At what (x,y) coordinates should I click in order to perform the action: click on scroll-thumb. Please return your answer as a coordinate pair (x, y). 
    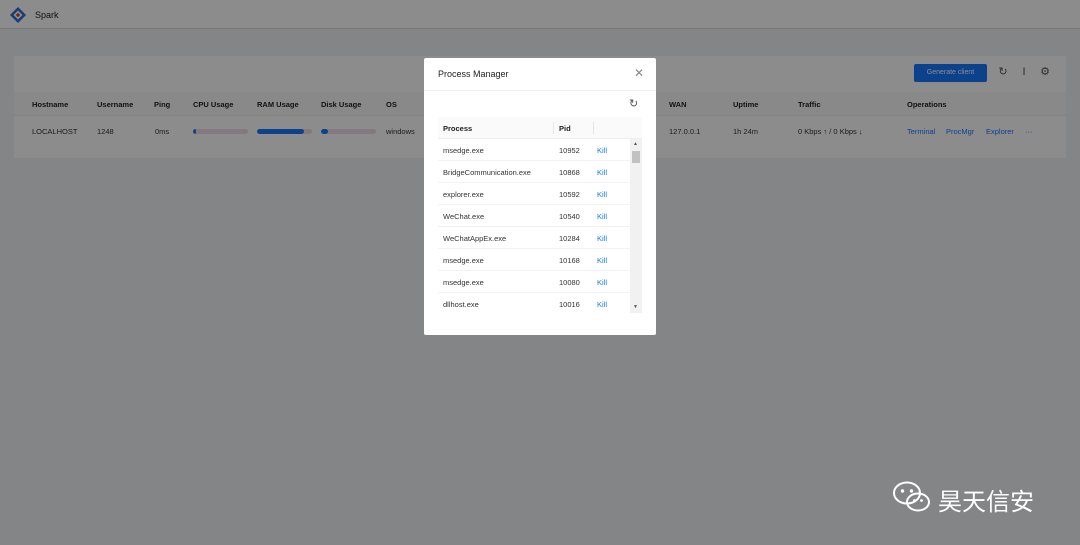
    Looking at the image, I should click on (636, 157).